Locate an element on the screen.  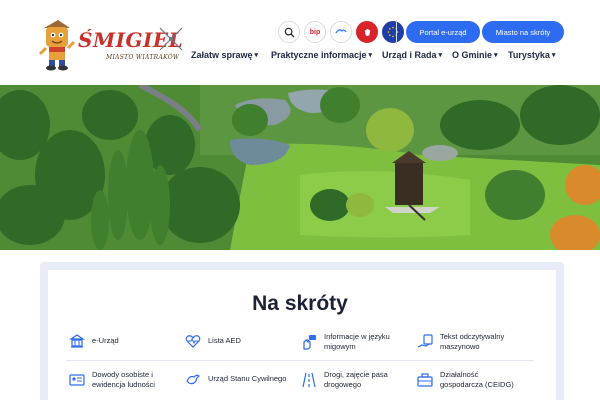
quick-item-drogi: Drogi, zajęcie pasa drogowego is located at coordinates (347, 380).